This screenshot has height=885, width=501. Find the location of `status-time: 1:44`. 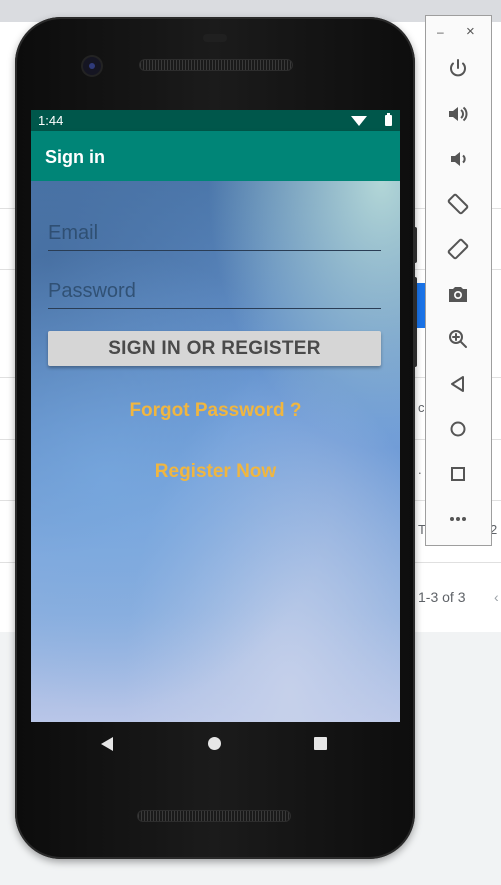

status-time: 1:44 is located at coordinates (51, 120).